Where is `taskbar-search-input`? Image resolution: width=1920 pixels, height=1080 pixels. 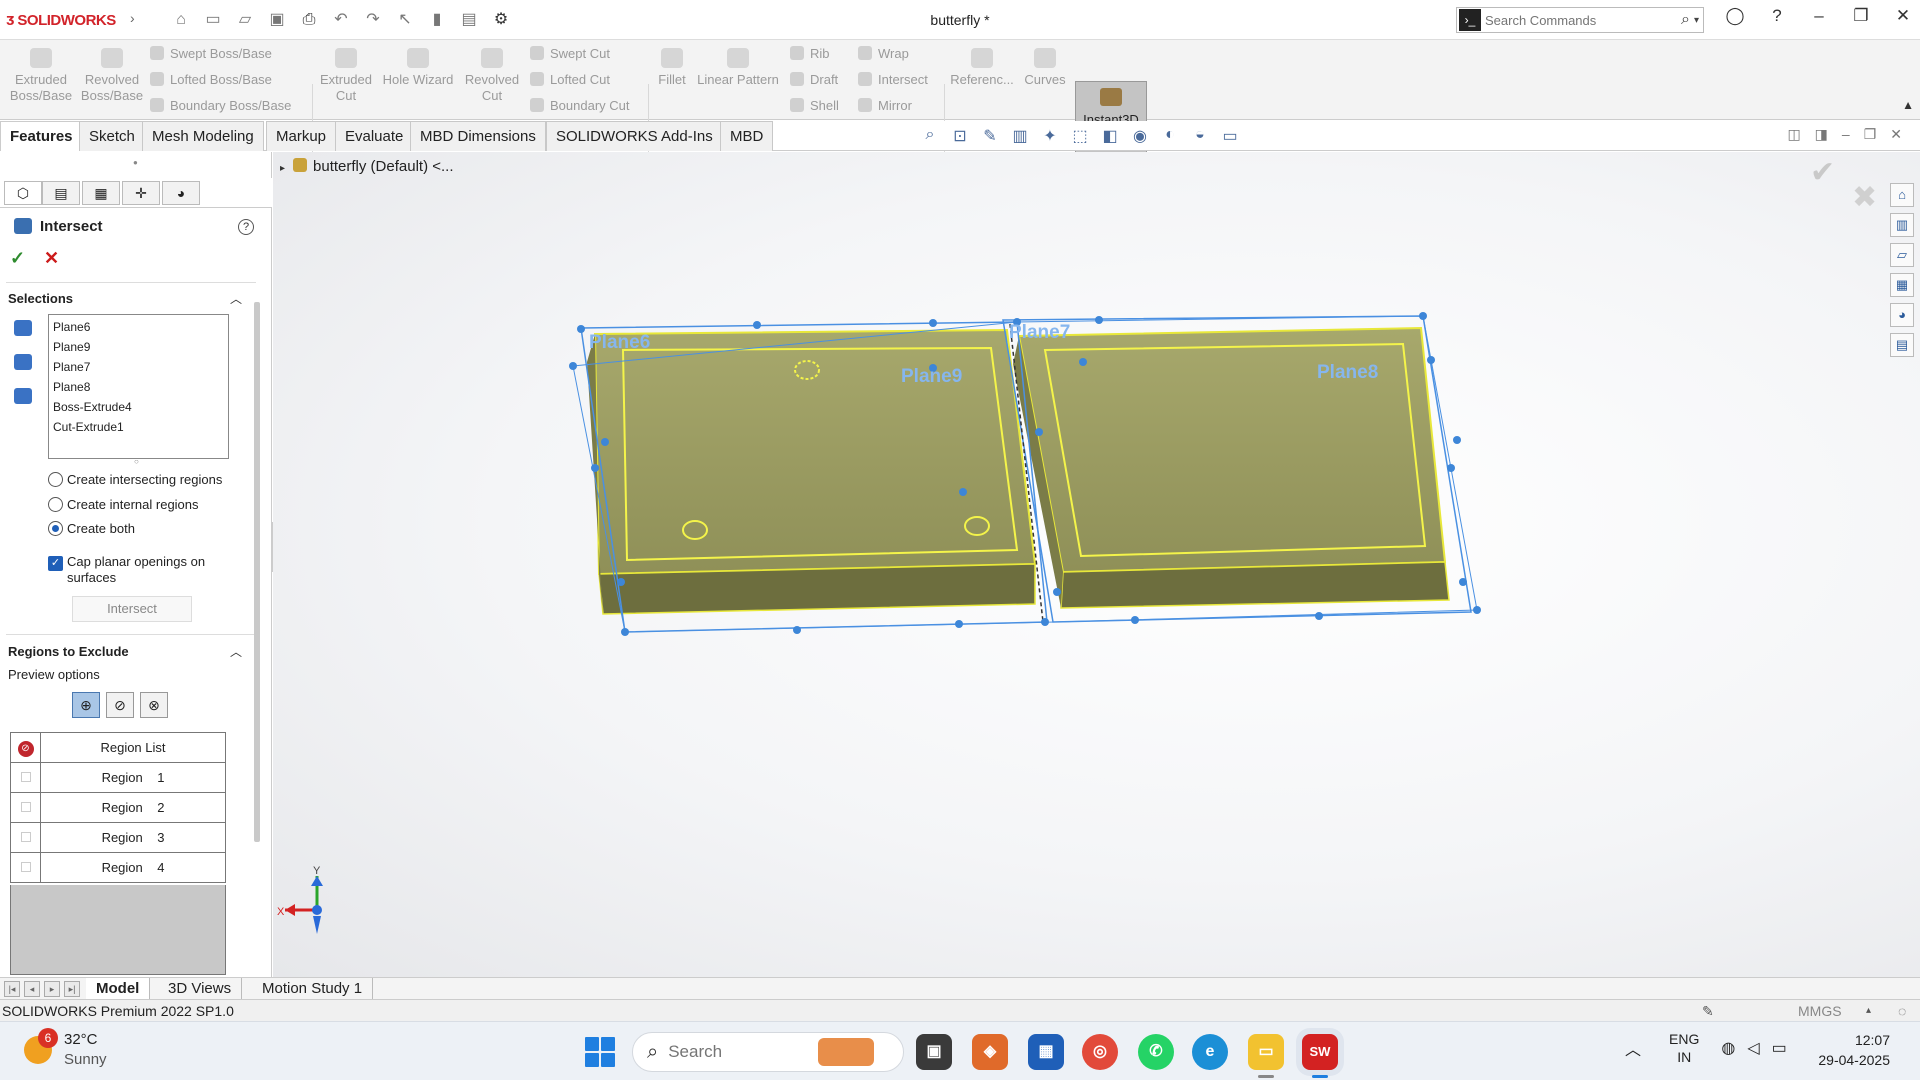
taskbar-search-input is located at coordinates (743, 1052).